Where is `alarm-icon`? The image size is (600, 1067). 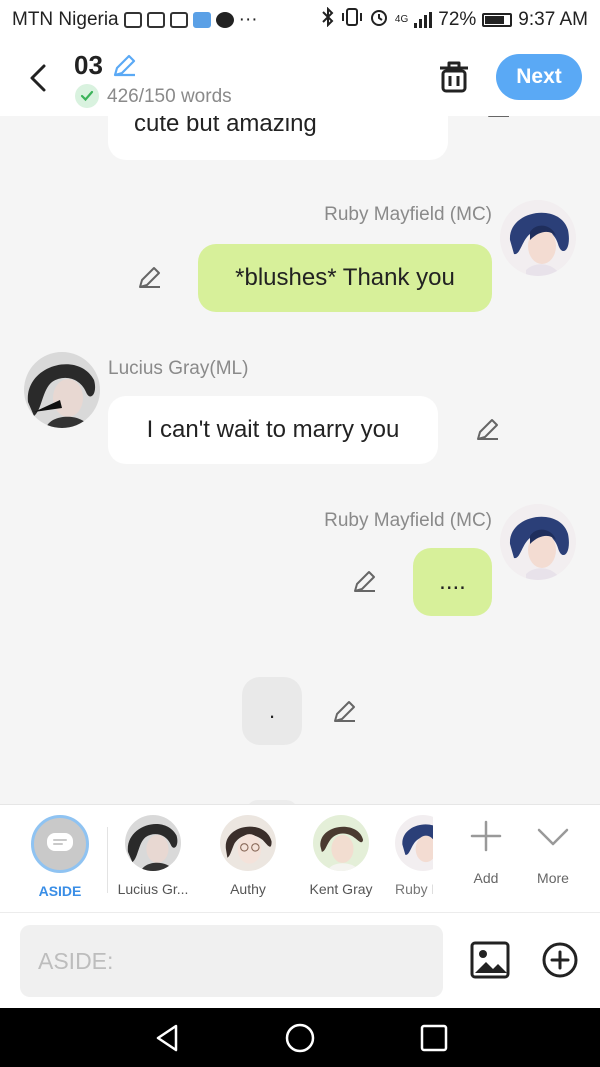
alarm-icon is located at coordinates (379, 20).